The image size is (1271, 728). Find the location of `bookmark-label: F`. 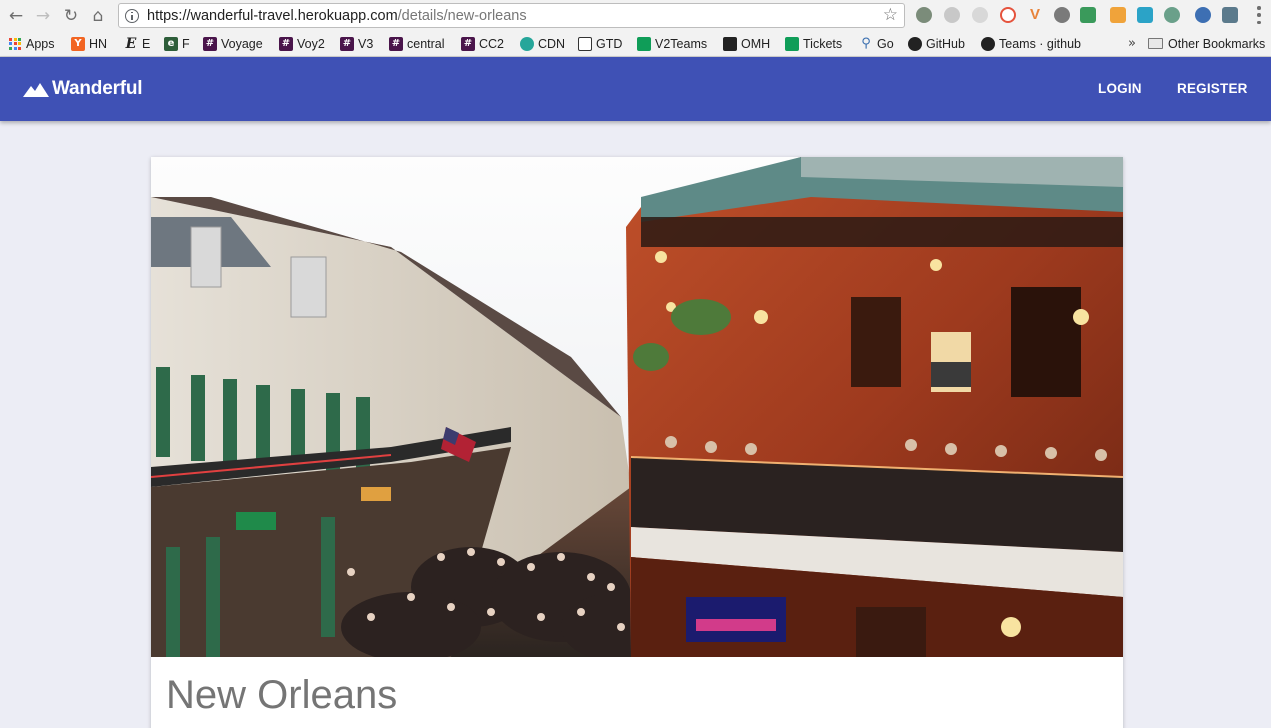

bookmark-label: F is located at coordinates (186, 43).